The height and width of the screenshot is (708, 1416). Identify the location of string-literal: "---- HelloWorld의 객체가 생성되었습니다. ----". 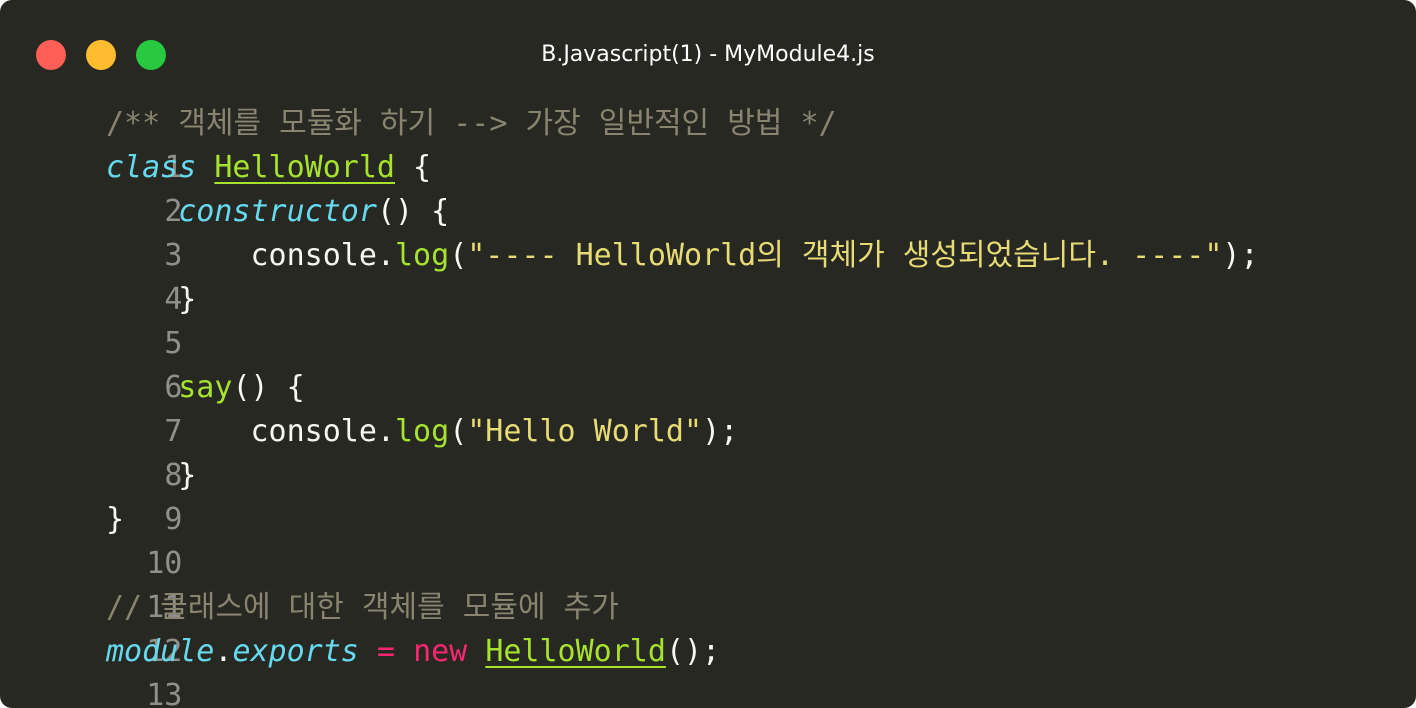
(845, 255).